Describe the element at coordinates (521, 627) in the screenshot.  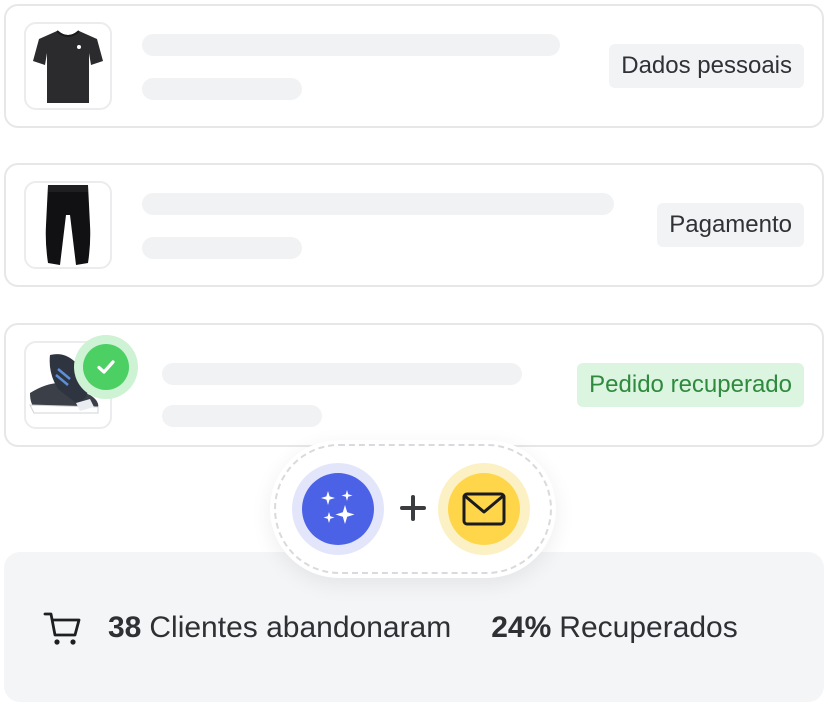
I see `recovered-percent: 24%` at that location.